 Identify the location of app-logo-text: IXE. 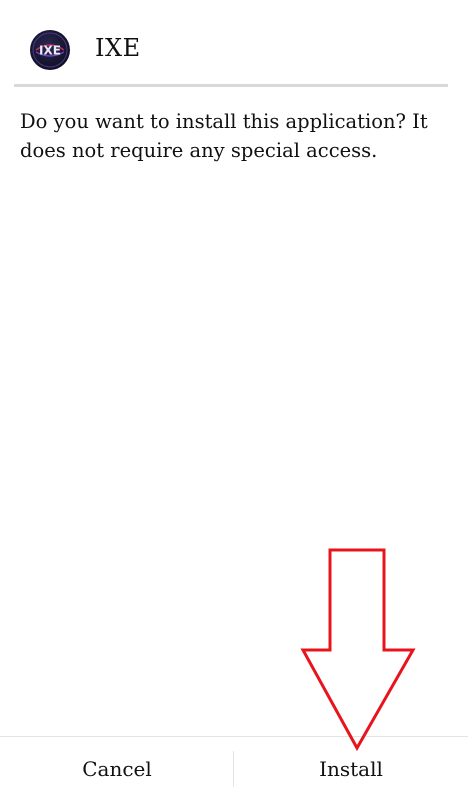
(50, 51).